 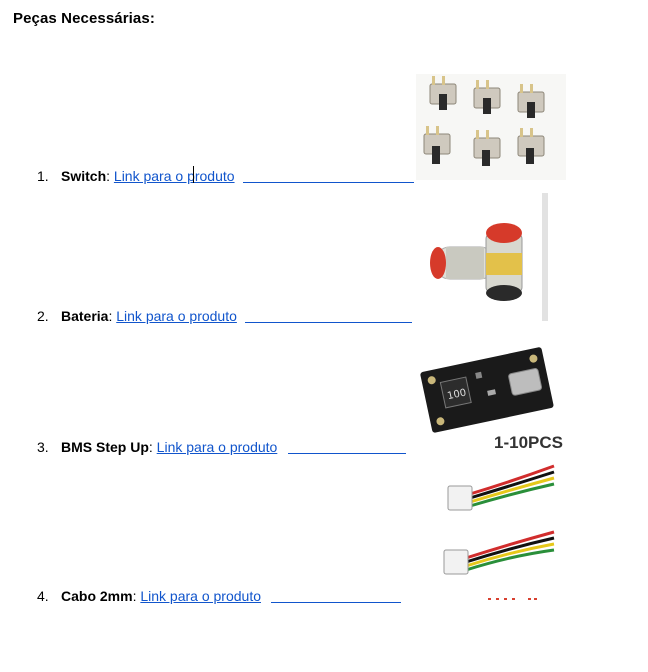 What do you see at coordinates (200, 596) in the screenshot?
I see `product-link-cabo: Link para o produto` at bounding box center [200, 596].